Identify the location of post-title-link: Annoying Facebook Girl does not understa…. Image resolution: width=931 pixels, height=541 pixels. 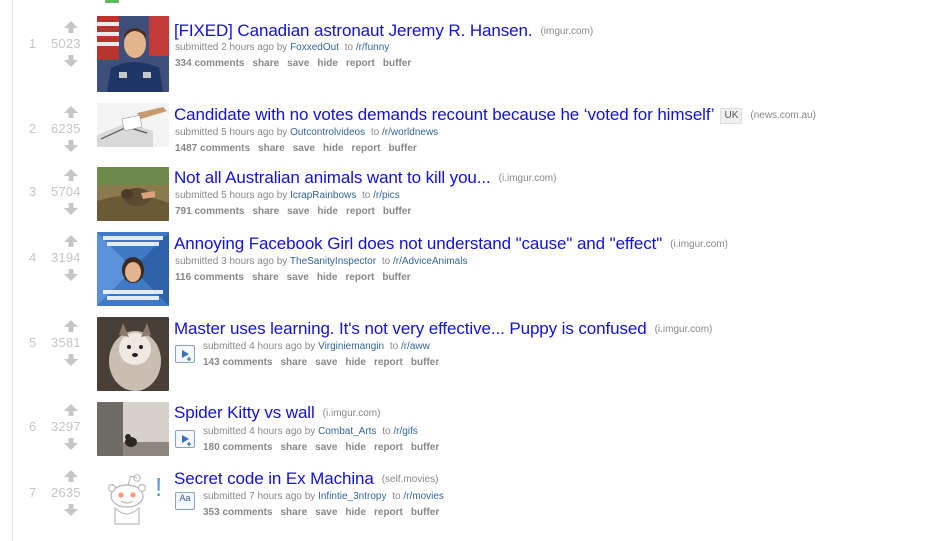
(418, 243).